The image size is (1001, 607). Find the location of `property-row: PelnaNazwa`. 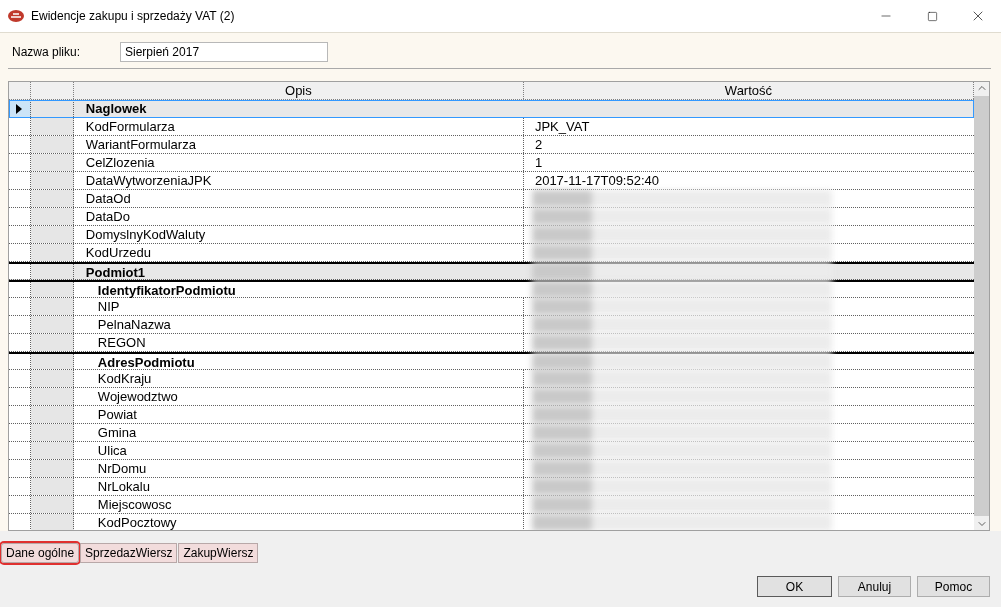

property-row: PelnaNazwa is located at coordinates (491, 325).